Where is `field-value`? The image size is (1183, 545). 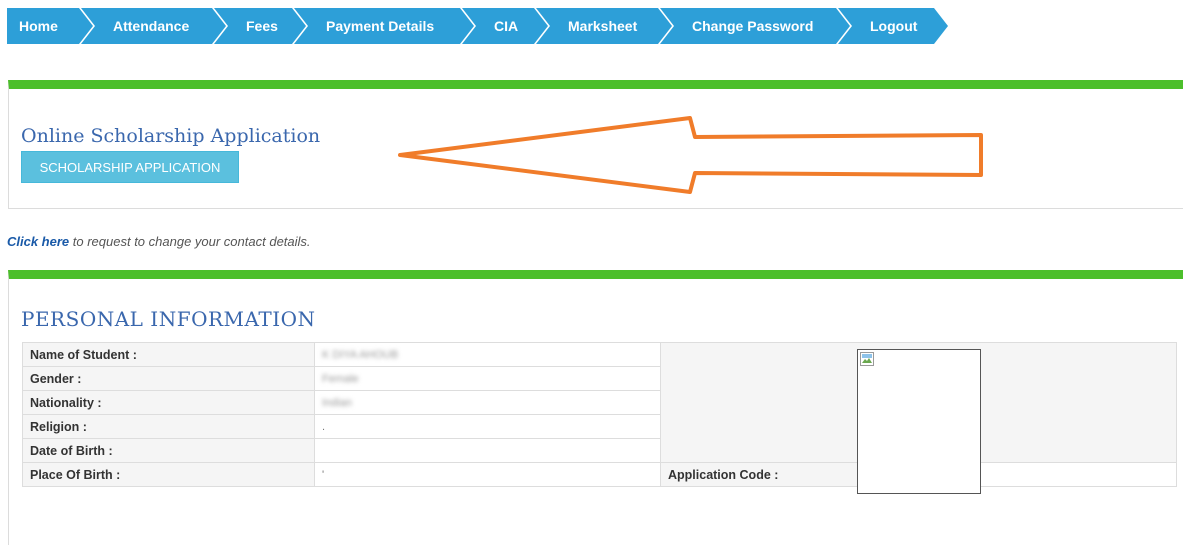 field-value is located at coordinates (487, 450).